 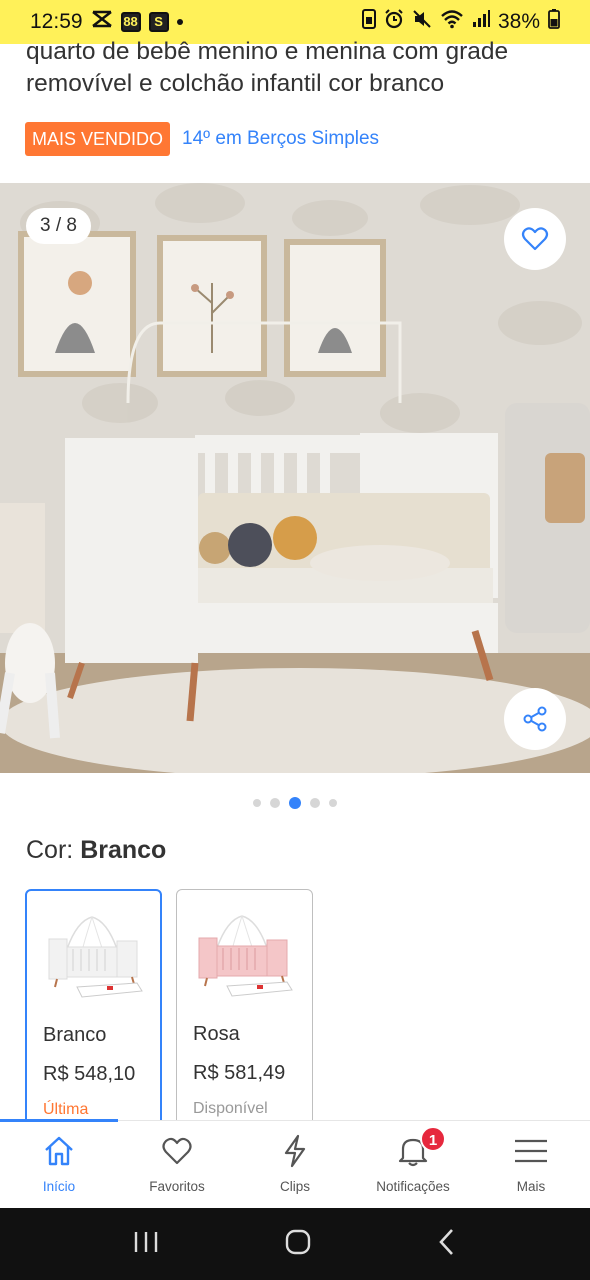 I want to click on system-navigation-bar, so click(x=295, y=1244).